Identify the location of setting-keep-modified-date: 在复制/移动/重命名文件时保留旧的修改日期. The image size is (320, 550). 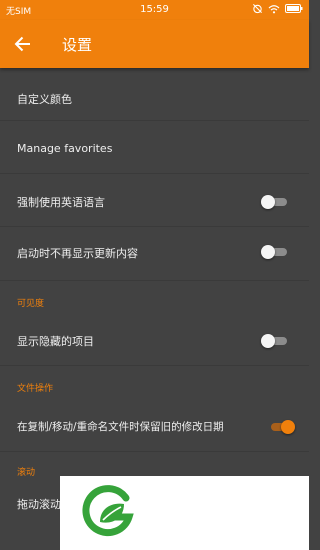
(154, 424).